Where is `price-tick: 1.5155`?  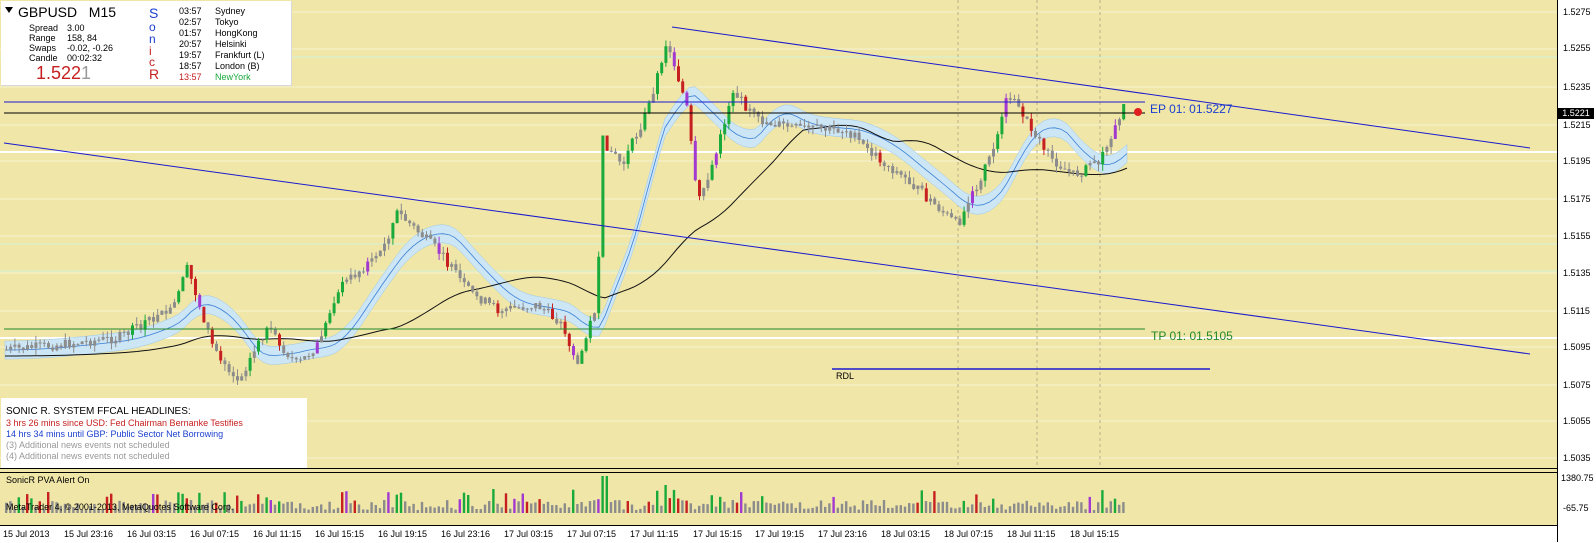 price-tick: 1.5155 is located at coordinates (1577, 236).